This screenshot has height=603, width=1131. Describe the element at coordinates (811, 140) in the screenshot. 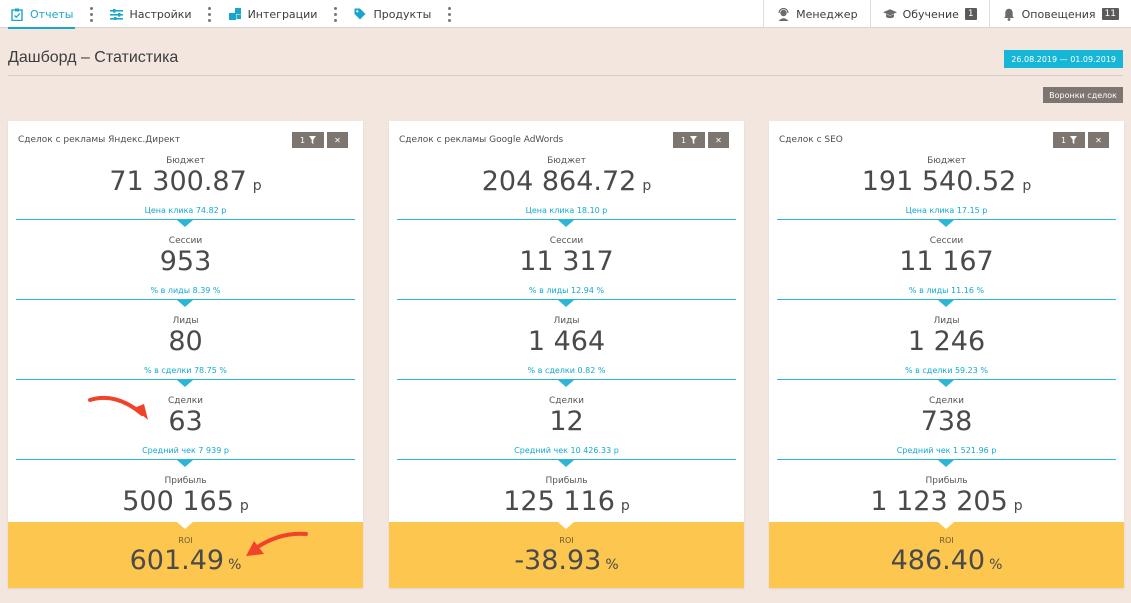

I see `card-title: Сделок с SEO` at that location.